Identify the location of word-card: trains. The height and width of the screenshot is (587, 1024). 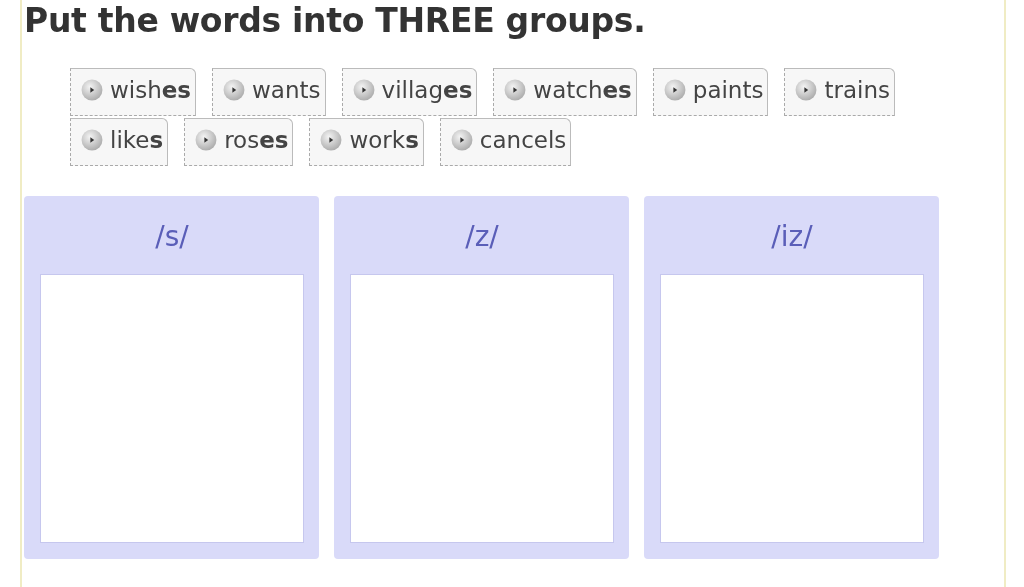
(839, 92).